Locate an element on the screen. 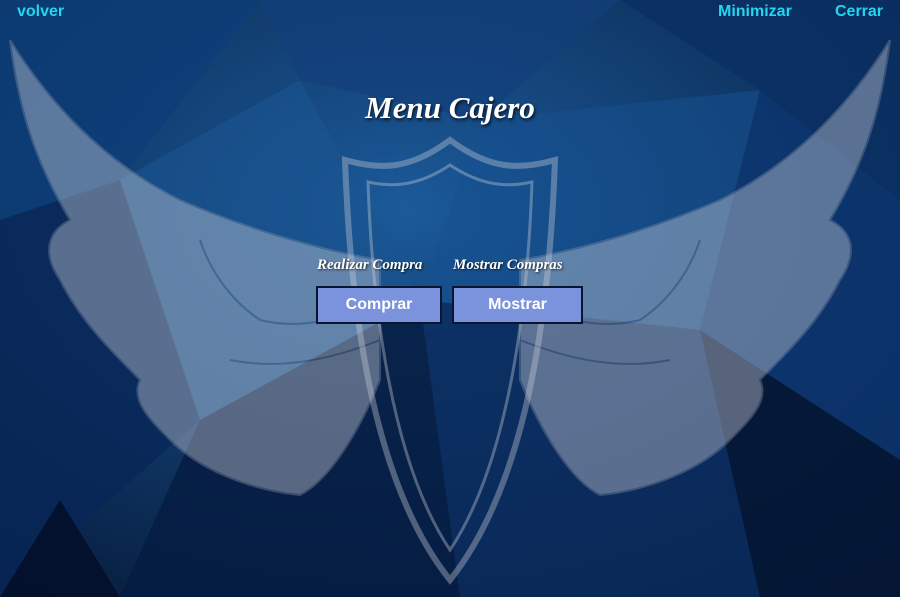 The height and width of the screenshot is (597, 900). minimize-button: Minimizar is located at coordinates (755, 12).